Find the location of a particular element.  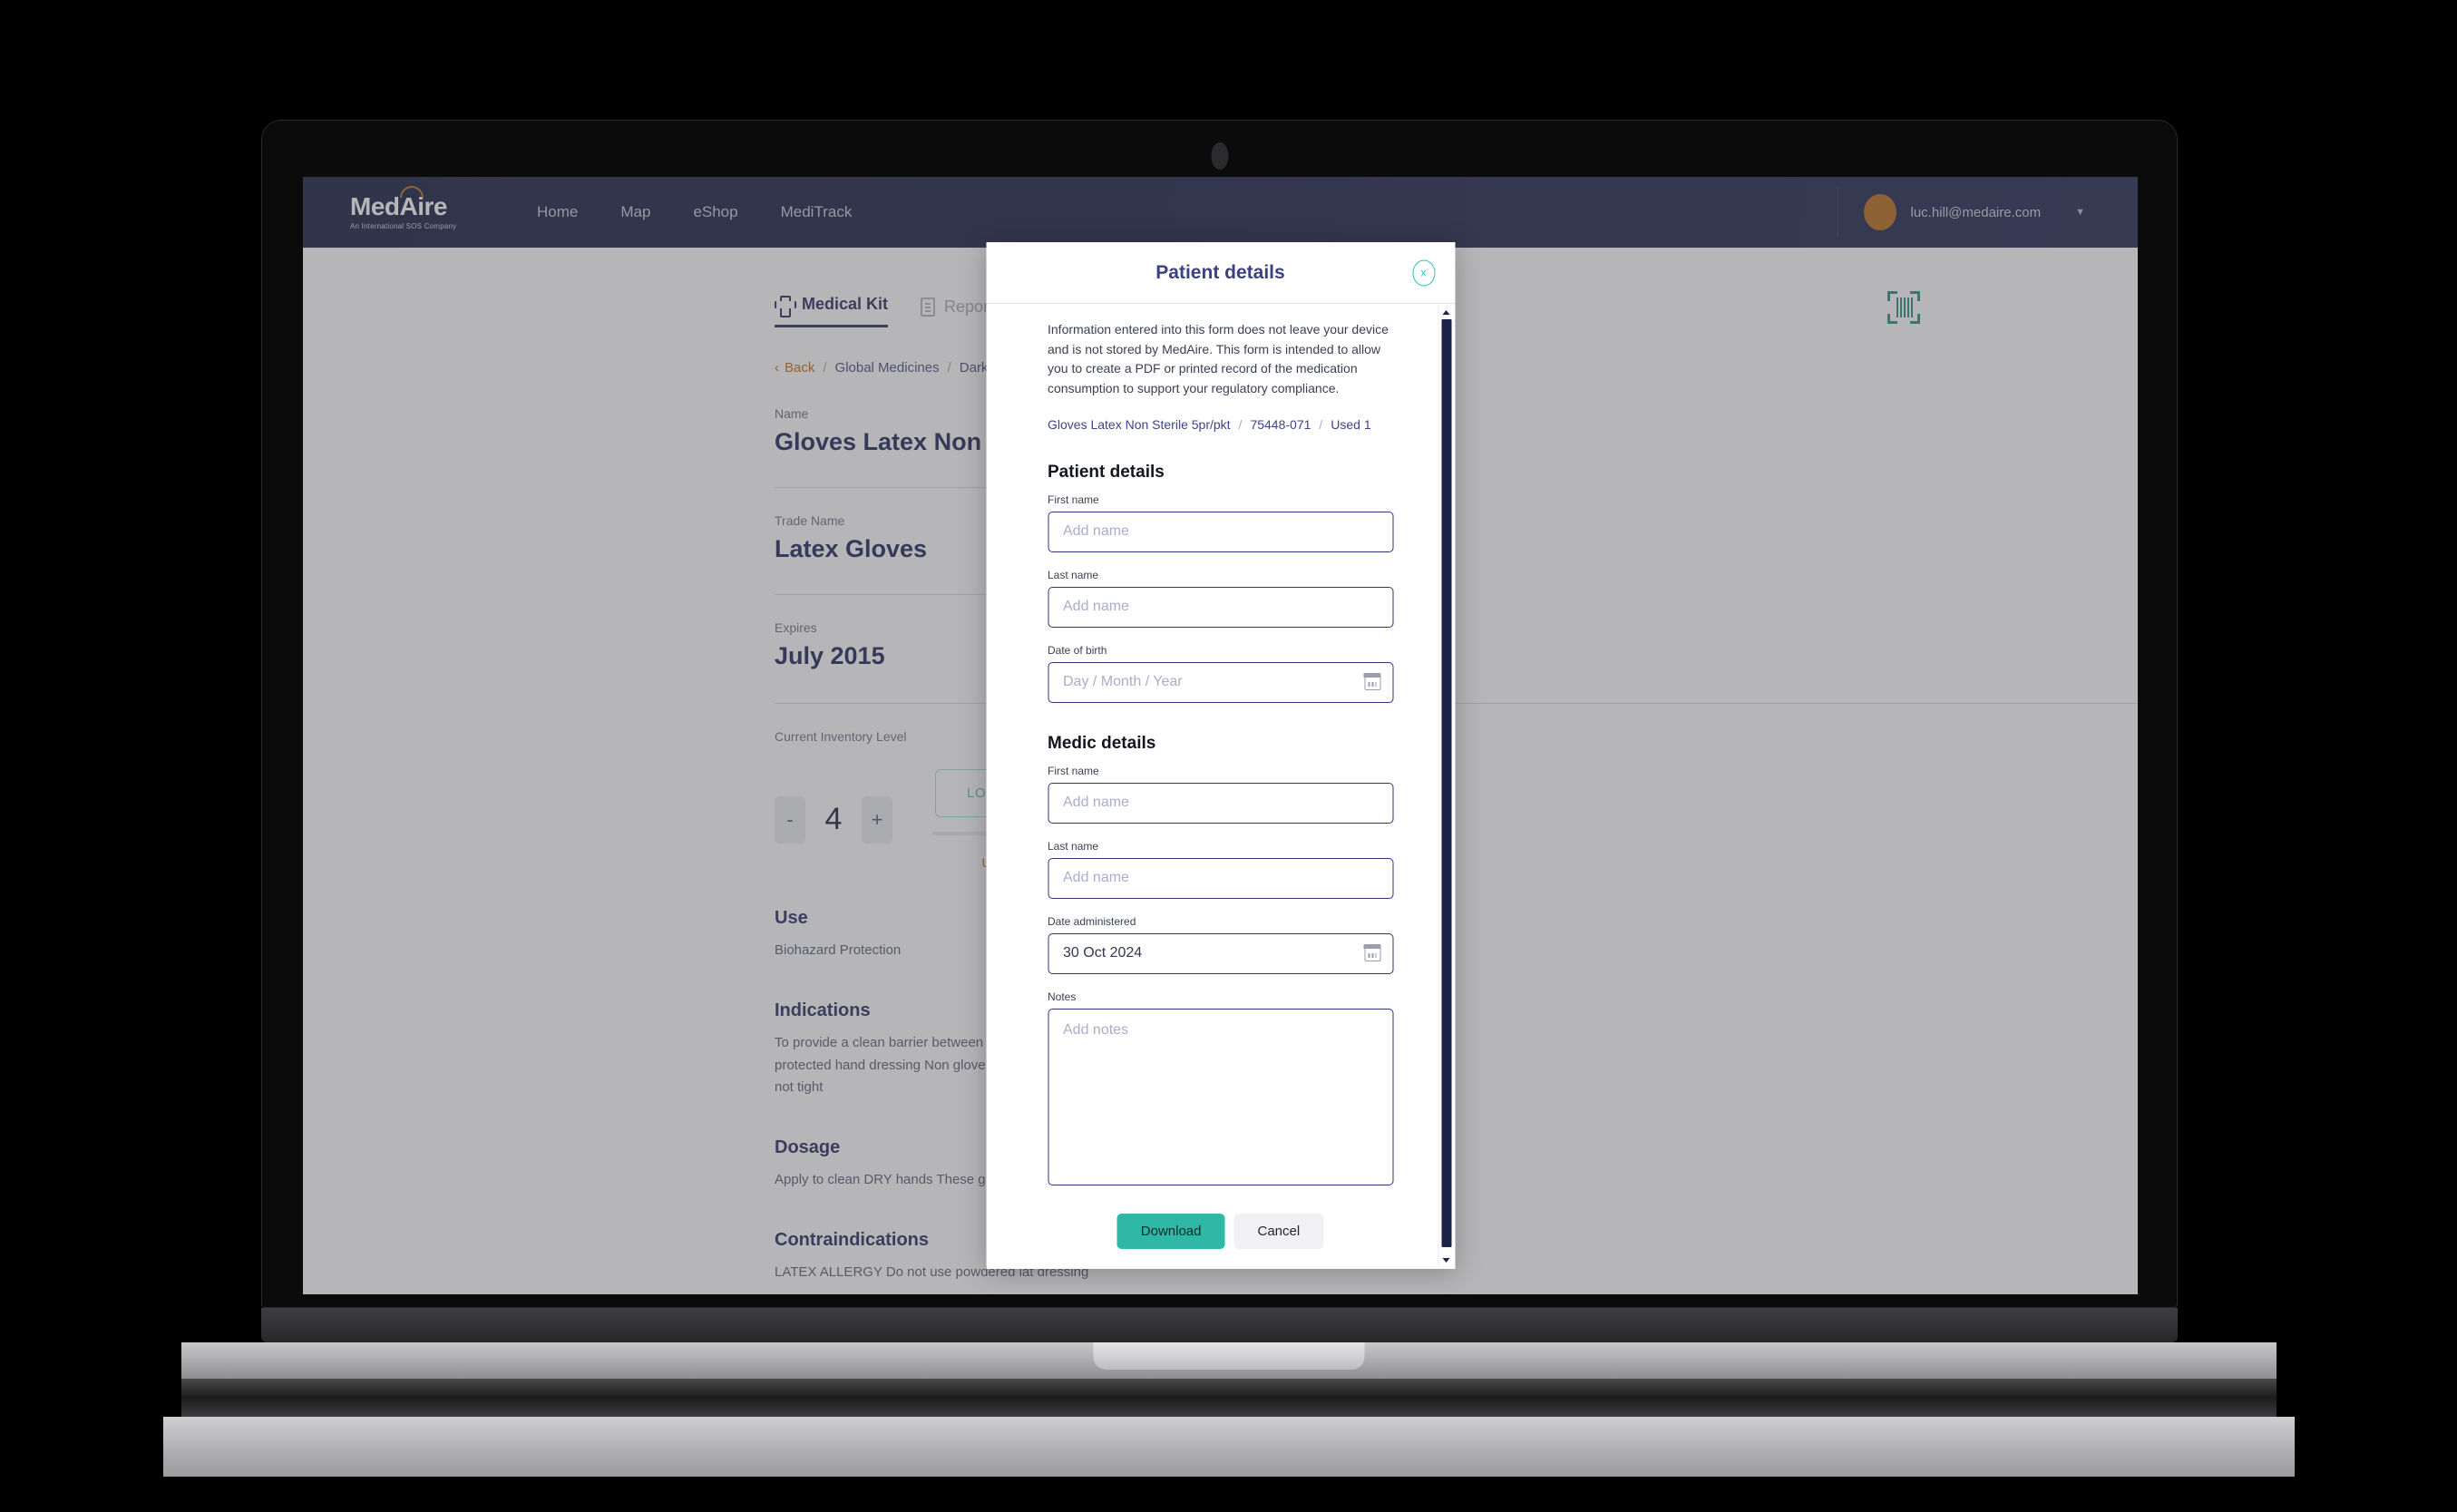

scrollbar-down-arrow is located at coordinates (1446, 1260).